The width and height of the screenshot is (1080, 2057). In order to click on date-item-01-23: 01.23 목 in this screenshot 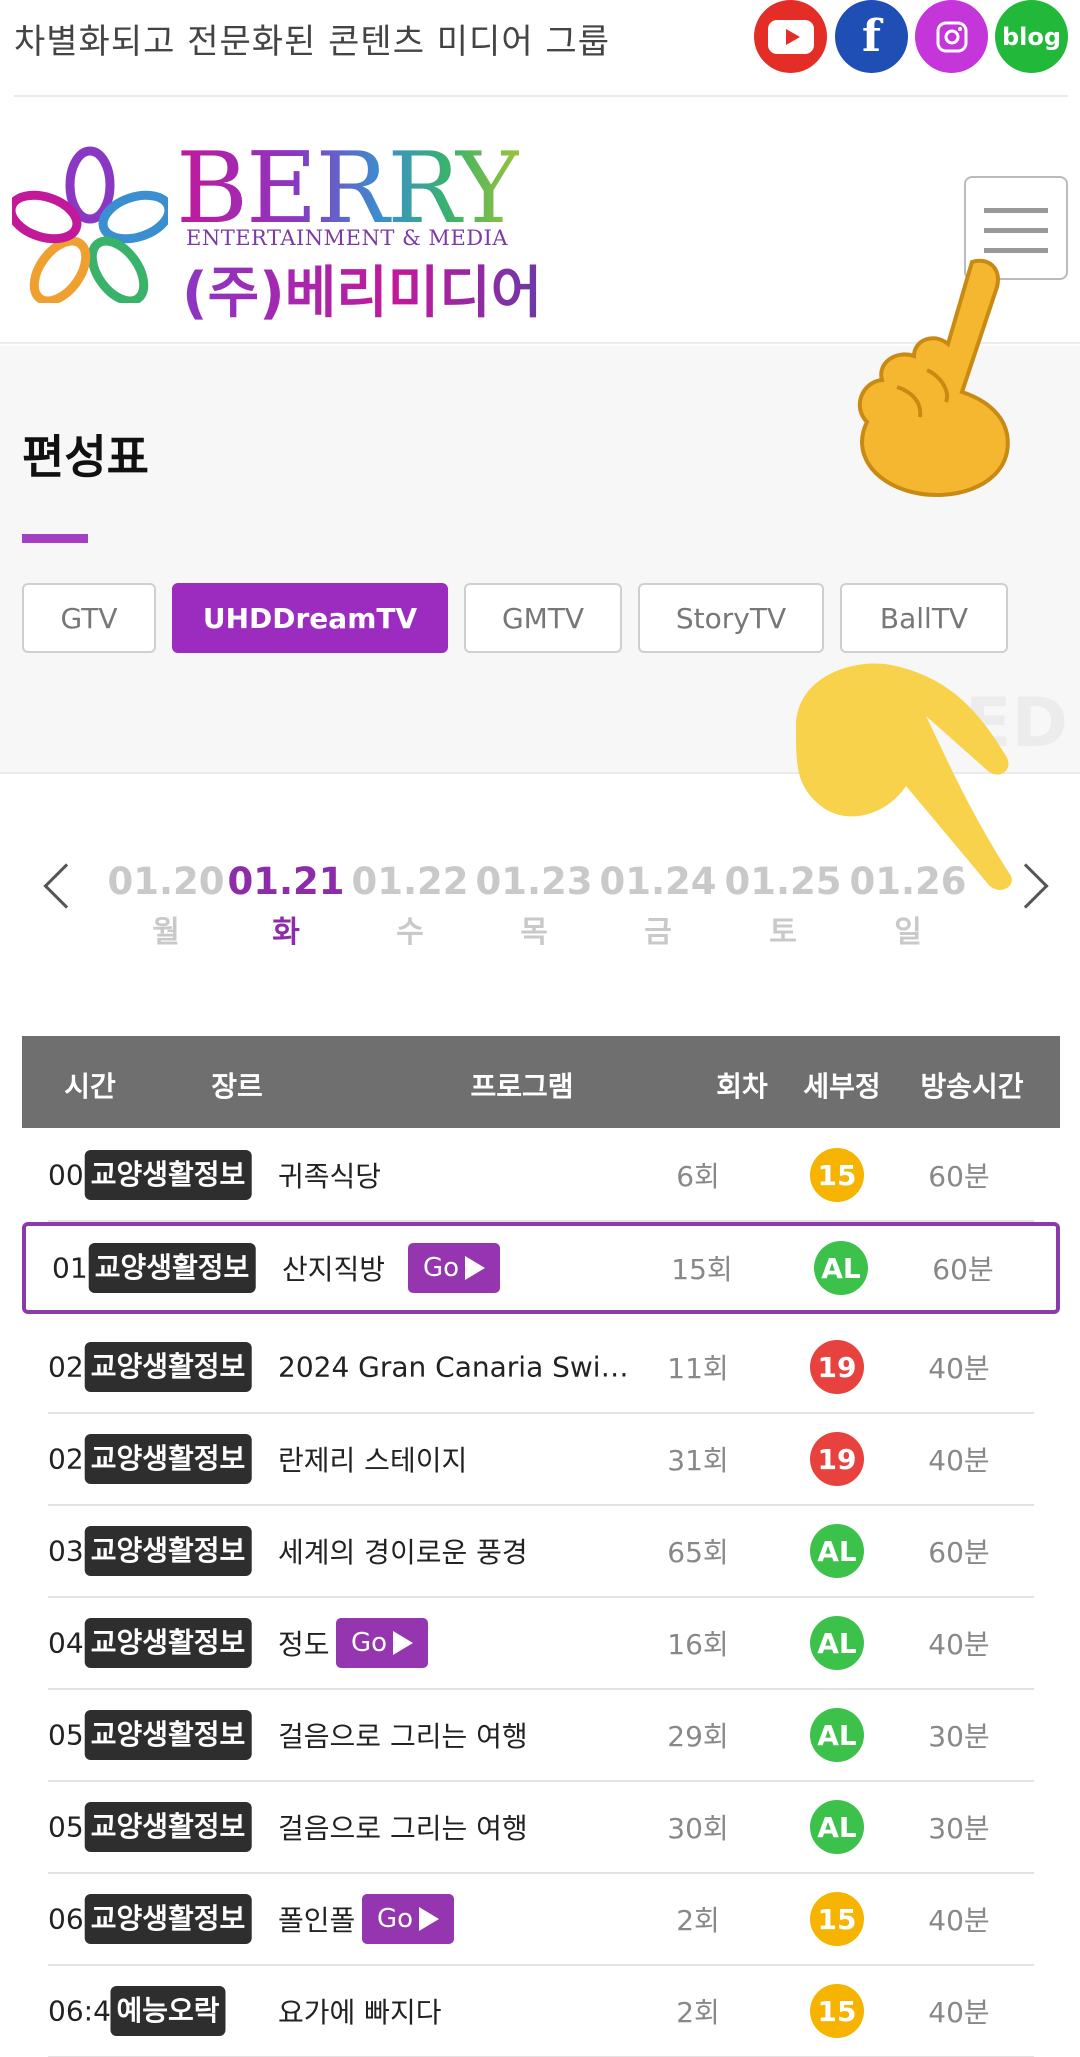, I will do `click(534, 905)`.